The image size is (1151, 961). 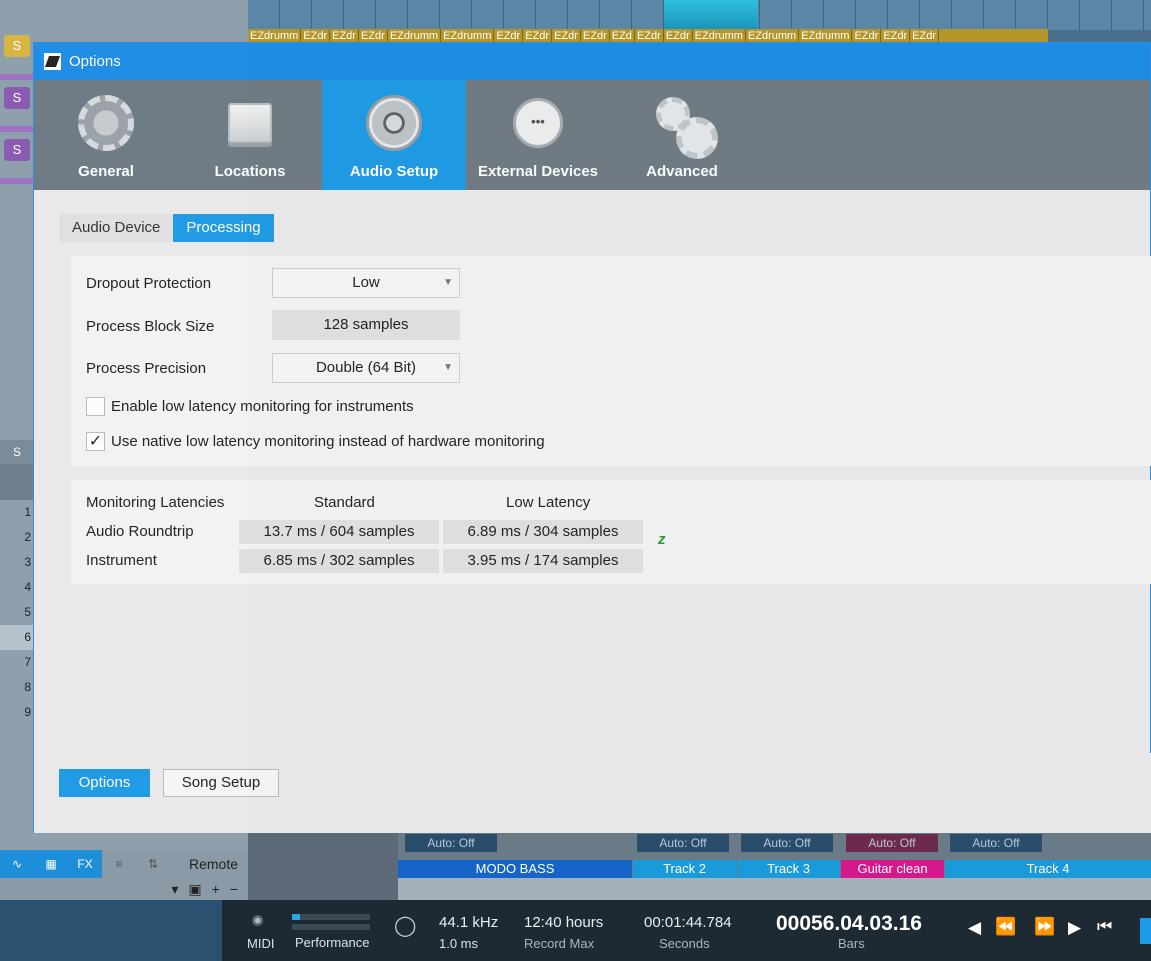 I want to click on midi-port-icon: ◉, so click(x=258, y=919).